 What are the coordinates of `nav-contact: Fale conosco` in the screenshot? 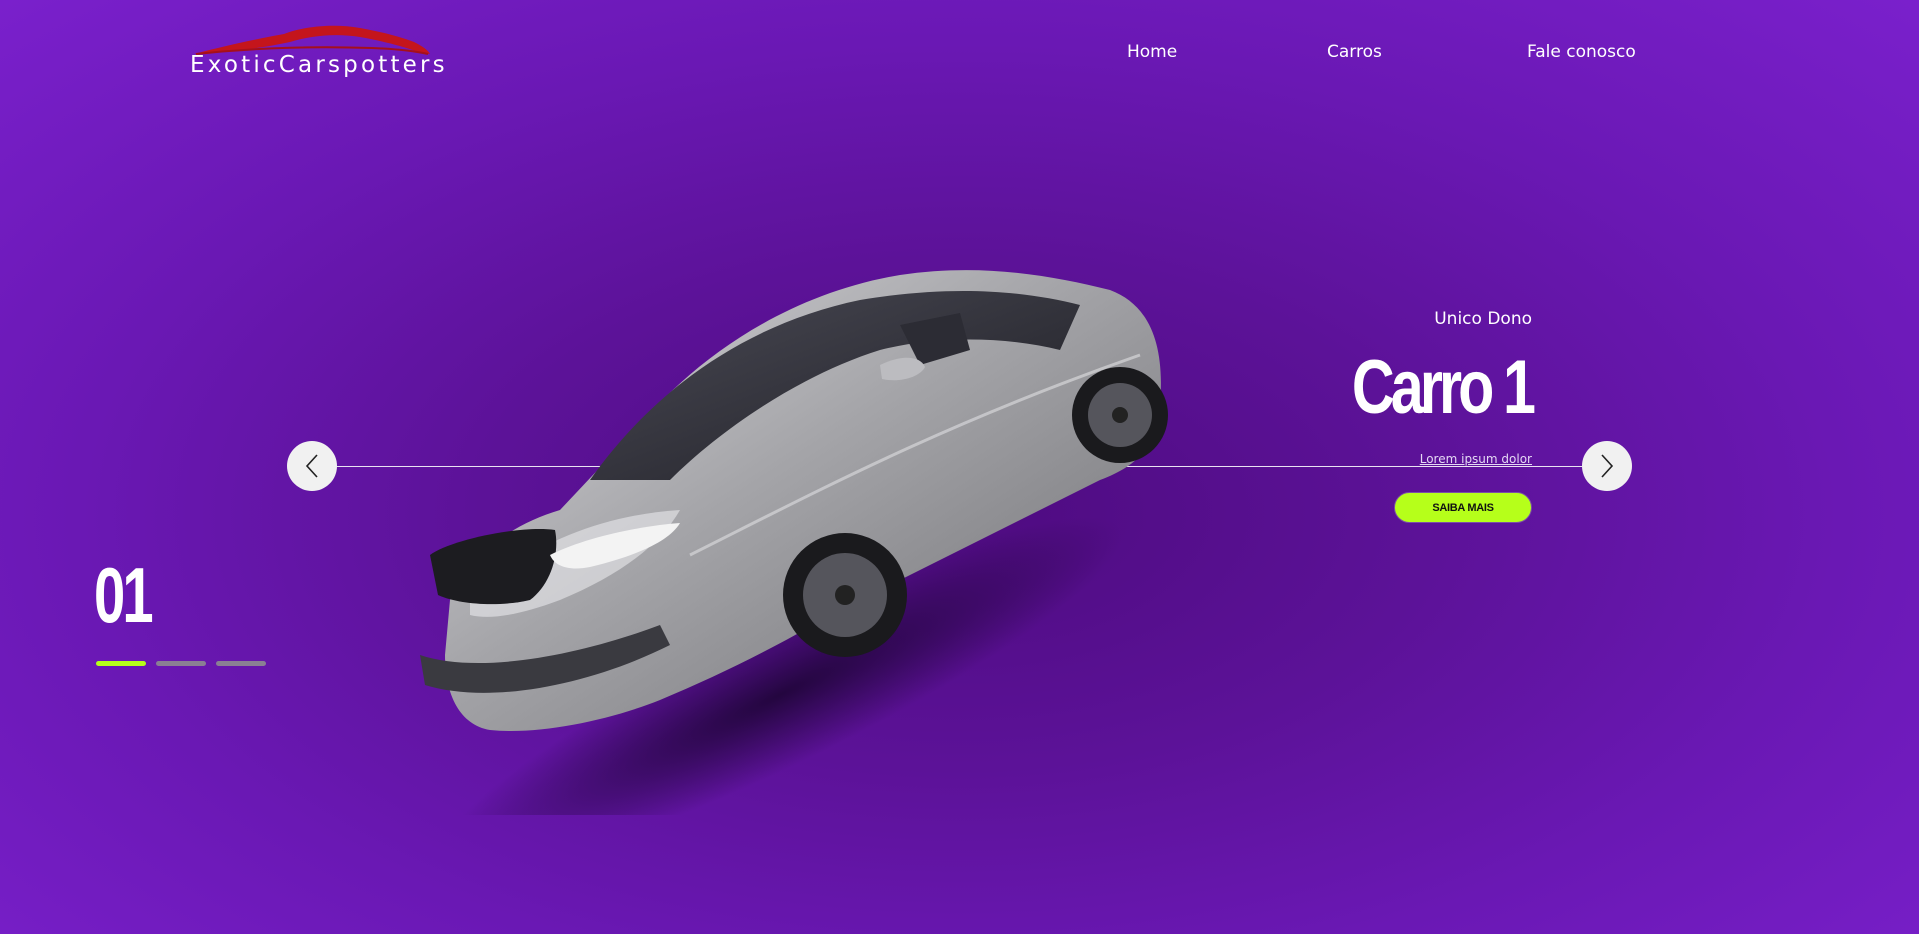 It's located at (1581, 52).